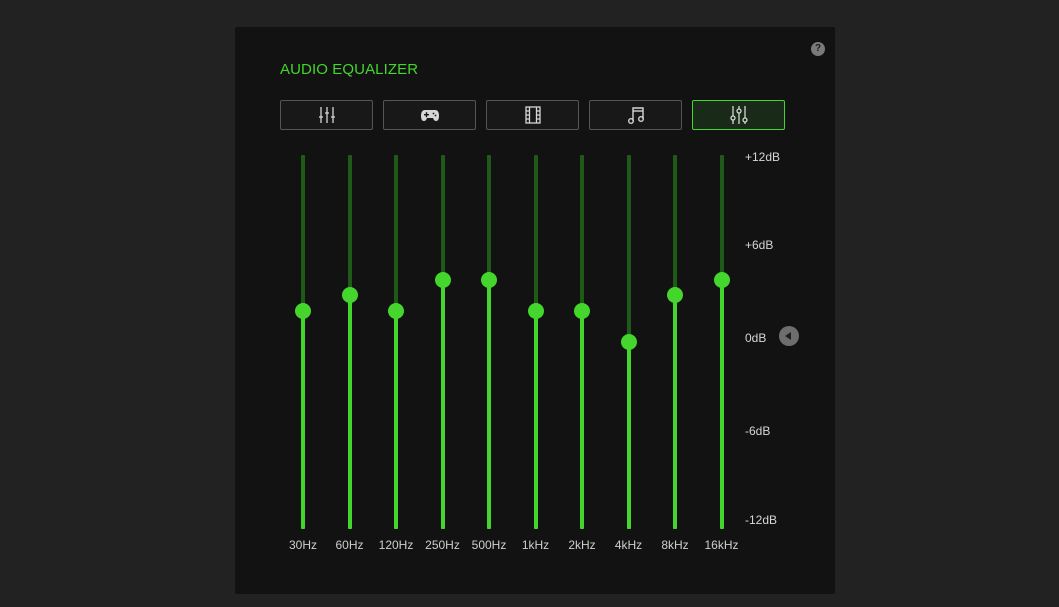  What do you see at coordinates (489, 404) in the screenshot?
I see `slider-fill-500Hz` at bounding box center [489, 404].